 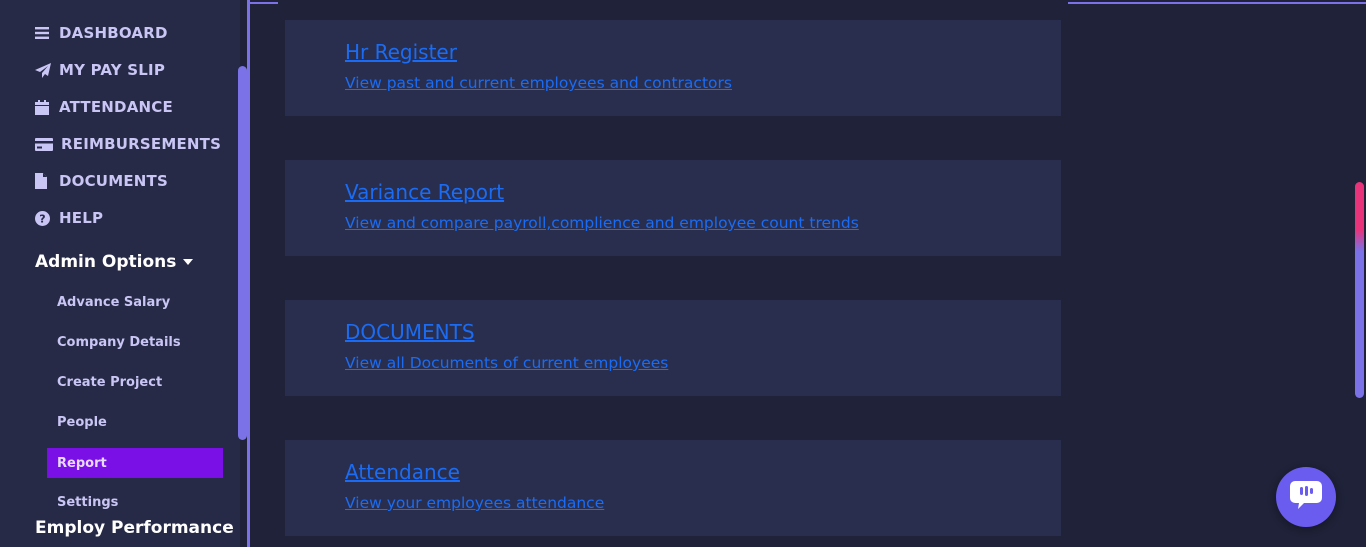 What do you see at coordinates (188, 262) in the screenshot?
I see `caret-down-icon` at bounding box center [188, 262].